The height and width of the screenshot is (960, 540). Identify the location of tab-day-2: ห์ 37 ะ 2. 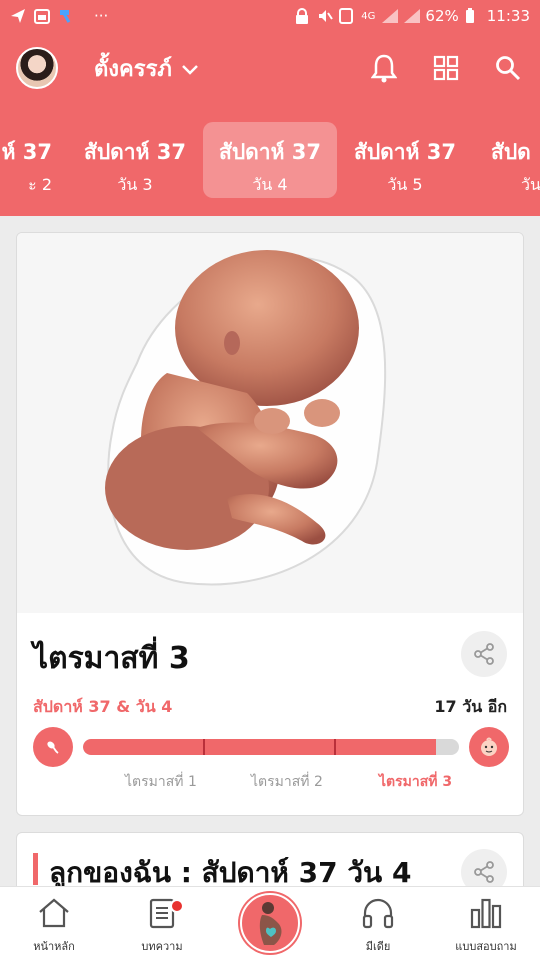
(26, 160).